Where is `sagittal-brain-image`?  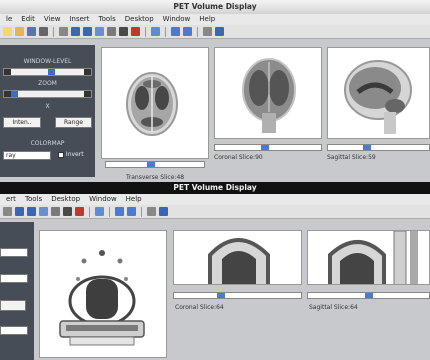
sagittal-brain-image is located at coordinates (378, 97).